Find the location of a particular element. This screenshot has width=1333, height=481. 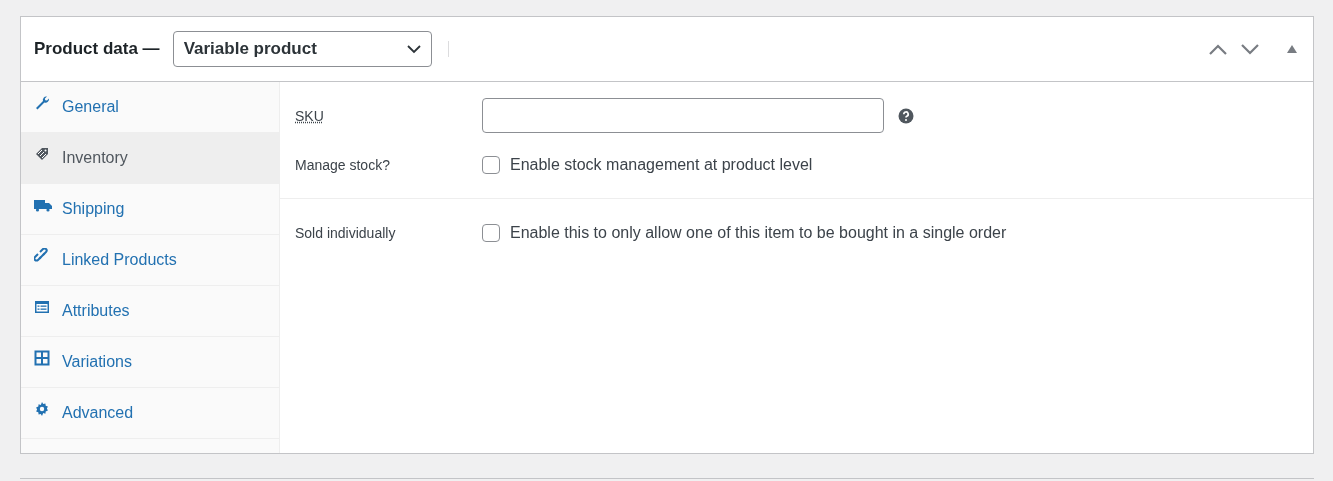

link-icon is located at coordinates (42, 256).